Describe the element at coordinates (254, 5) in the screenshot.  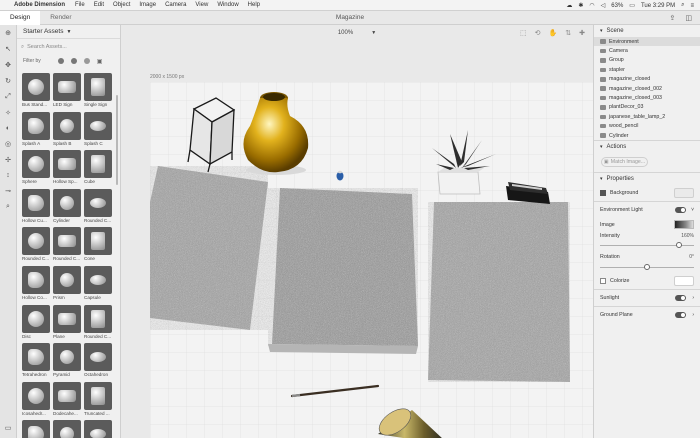
I see `menu-help: Help` at that location.